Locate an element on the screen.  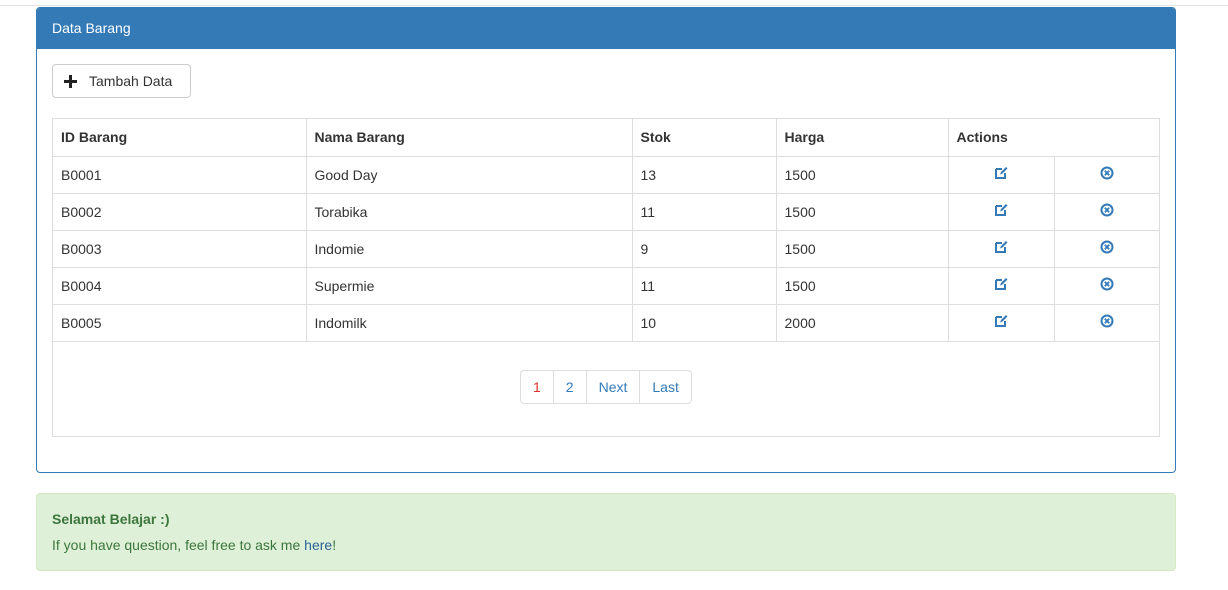
table-row: B0002 Torabika 11 1500 is located at coordinates (606, 211).